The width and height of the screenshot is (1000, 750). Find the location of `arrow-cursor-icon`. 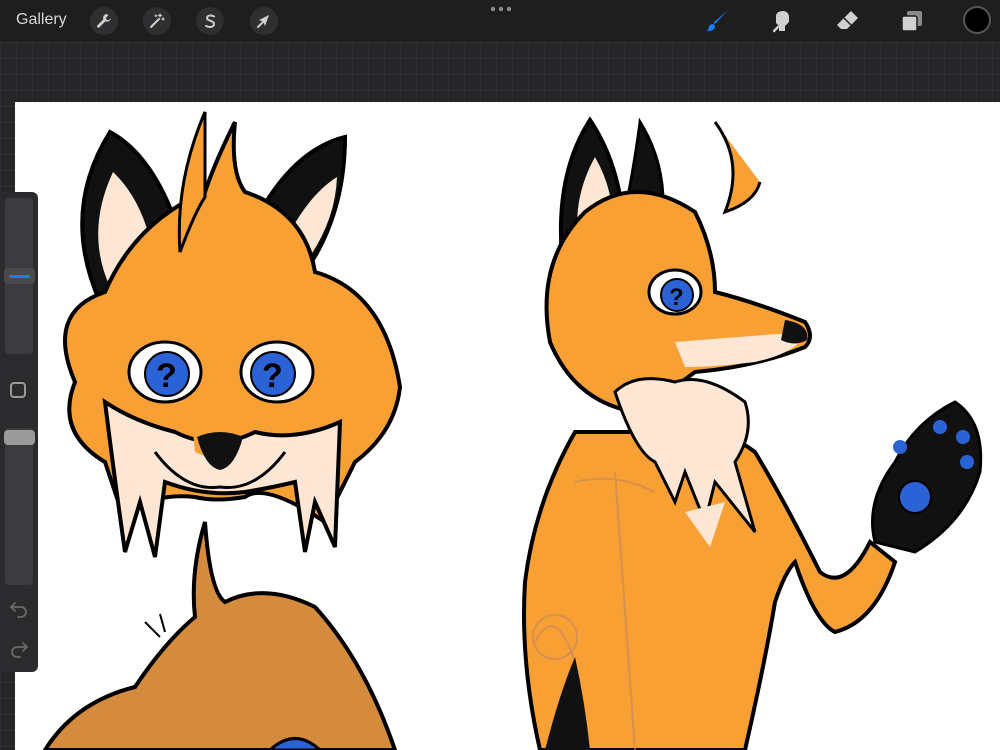

arrow-cursor-icon is located at coordinates (264, 21).